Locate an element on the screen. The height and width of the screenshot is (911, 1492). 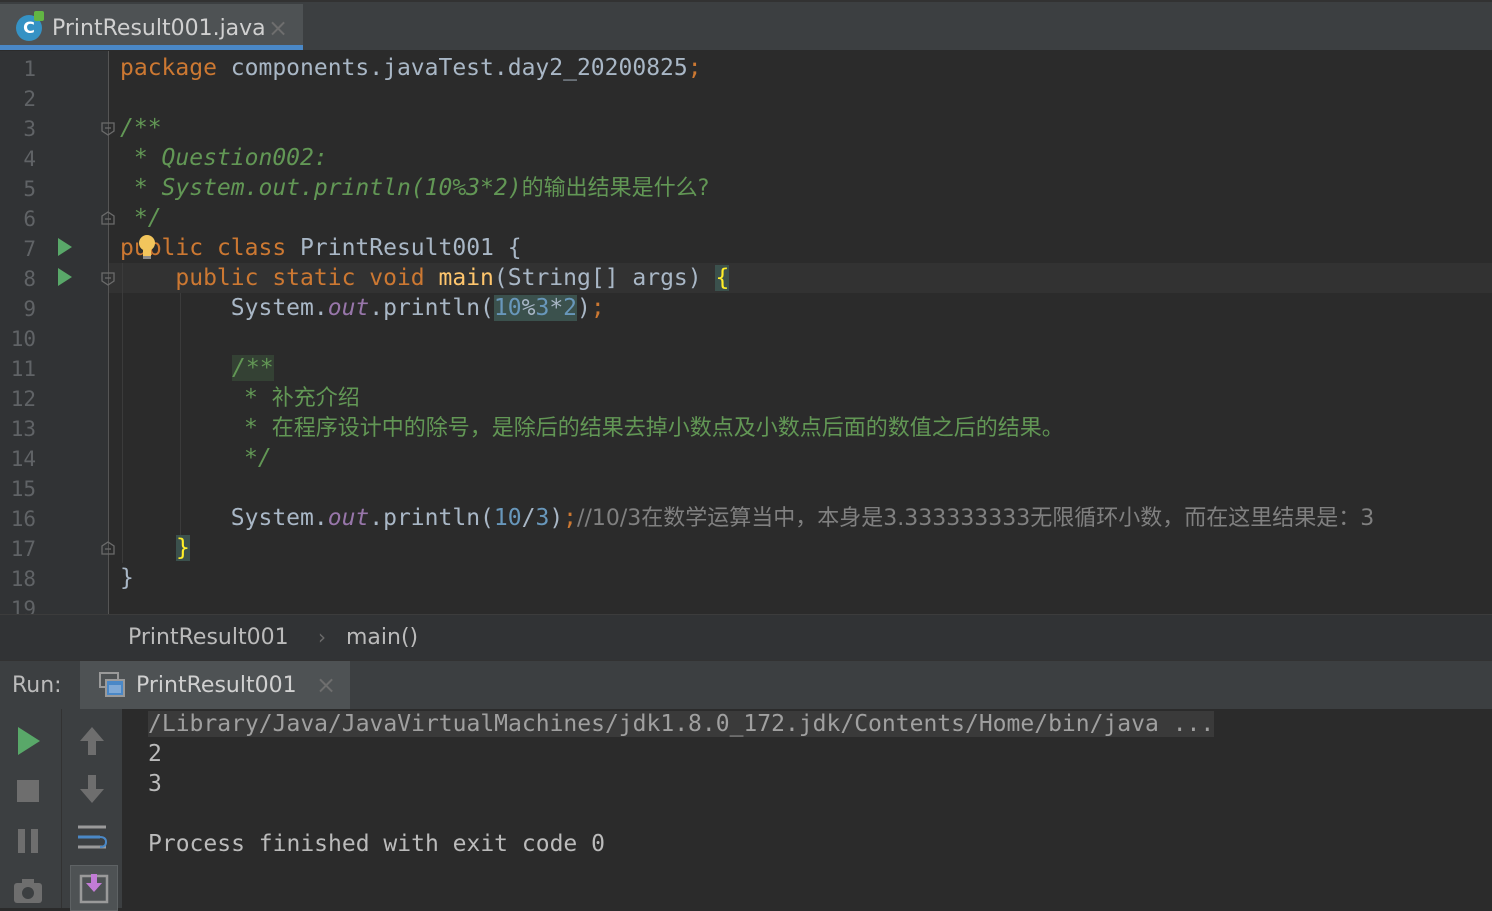
doc-comment-line: * 补充介绍 is located at coordinates (302, 398).